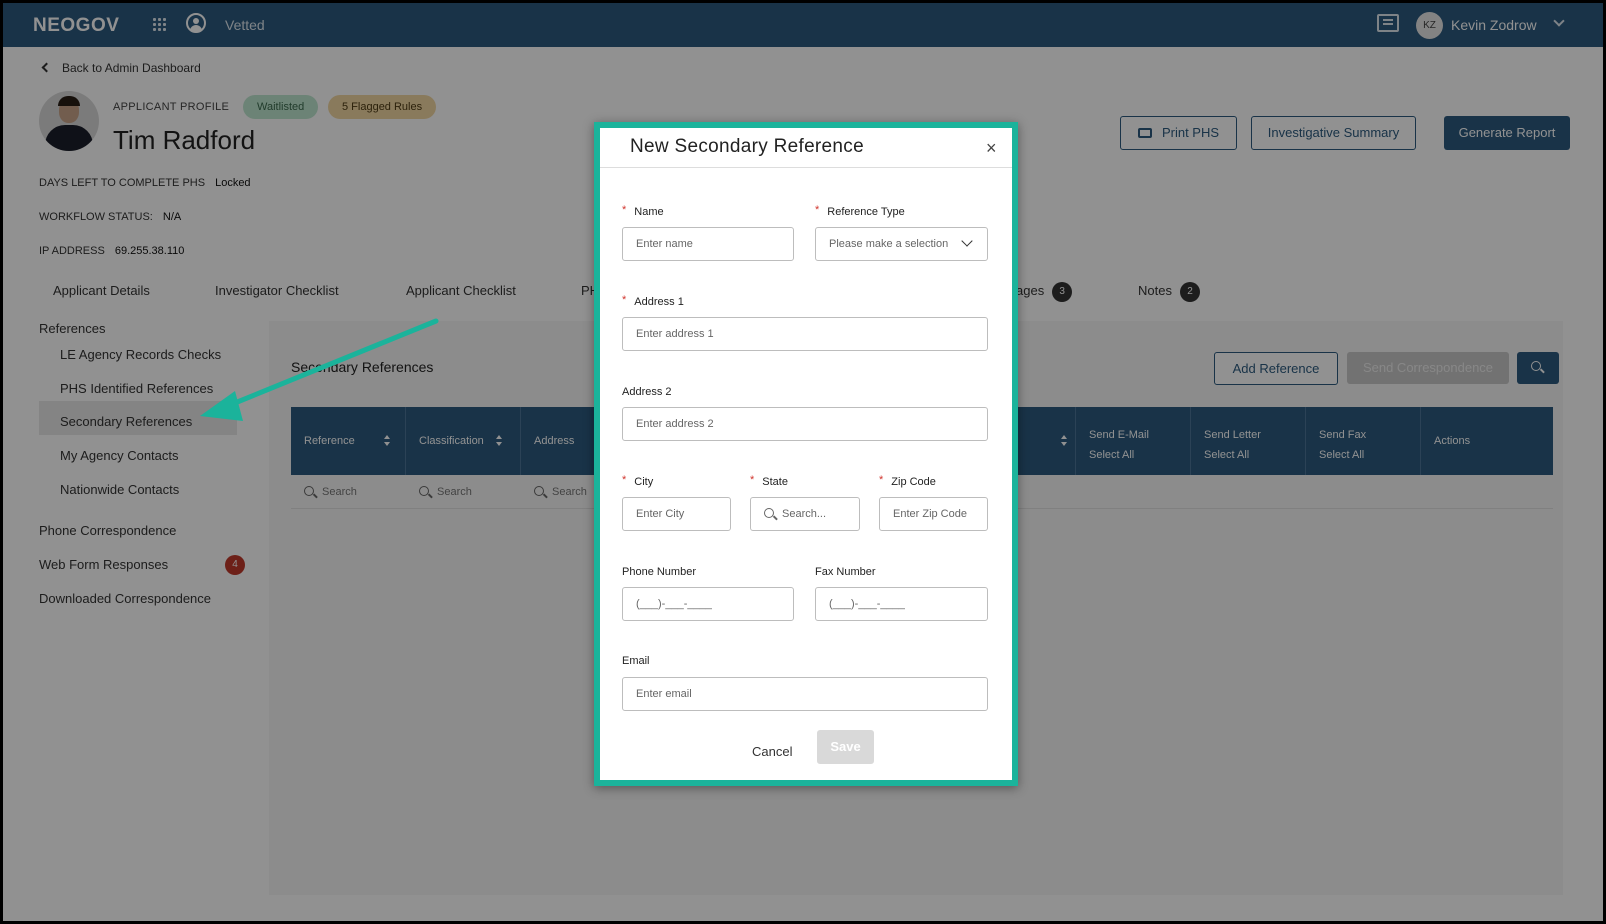 This screenshot has height=924, width=1606. What do you see at coordinates (860, 211) in the screenshot?
I see `reference-type-label: * Reference Type` at bounding box center [860, 211].